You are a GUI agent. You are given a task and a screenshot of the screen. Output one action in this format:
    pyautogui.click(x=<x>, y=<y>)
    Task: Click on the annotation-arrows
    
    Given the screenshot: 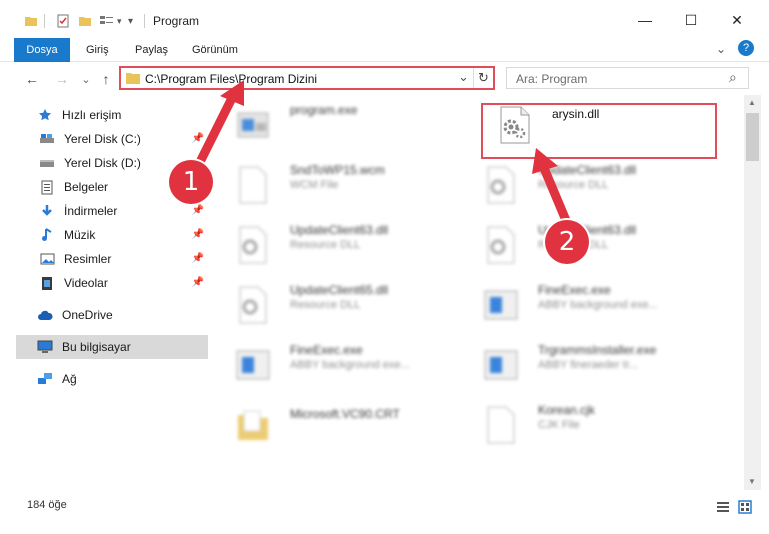 What is the action you would take?
    pyautogui.click(x=385, y=157)
    